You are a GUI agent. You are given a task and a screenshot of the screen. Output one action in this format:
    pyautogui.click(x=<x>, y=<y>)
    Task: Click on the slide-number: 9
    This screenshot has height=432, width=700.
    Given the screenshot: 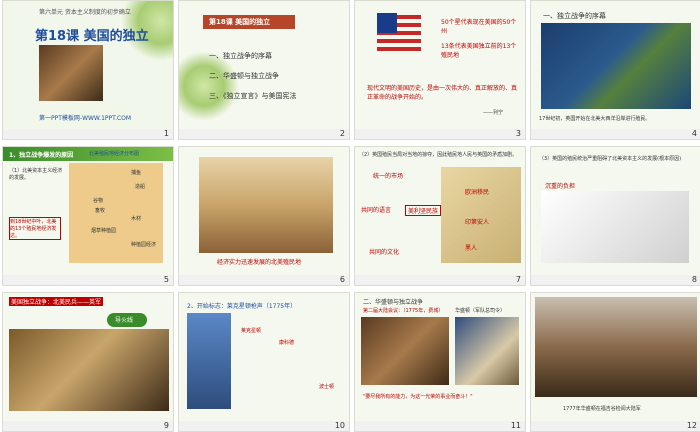 What is the action you would take?
    pyautogui.click(x=166, y=425)
    